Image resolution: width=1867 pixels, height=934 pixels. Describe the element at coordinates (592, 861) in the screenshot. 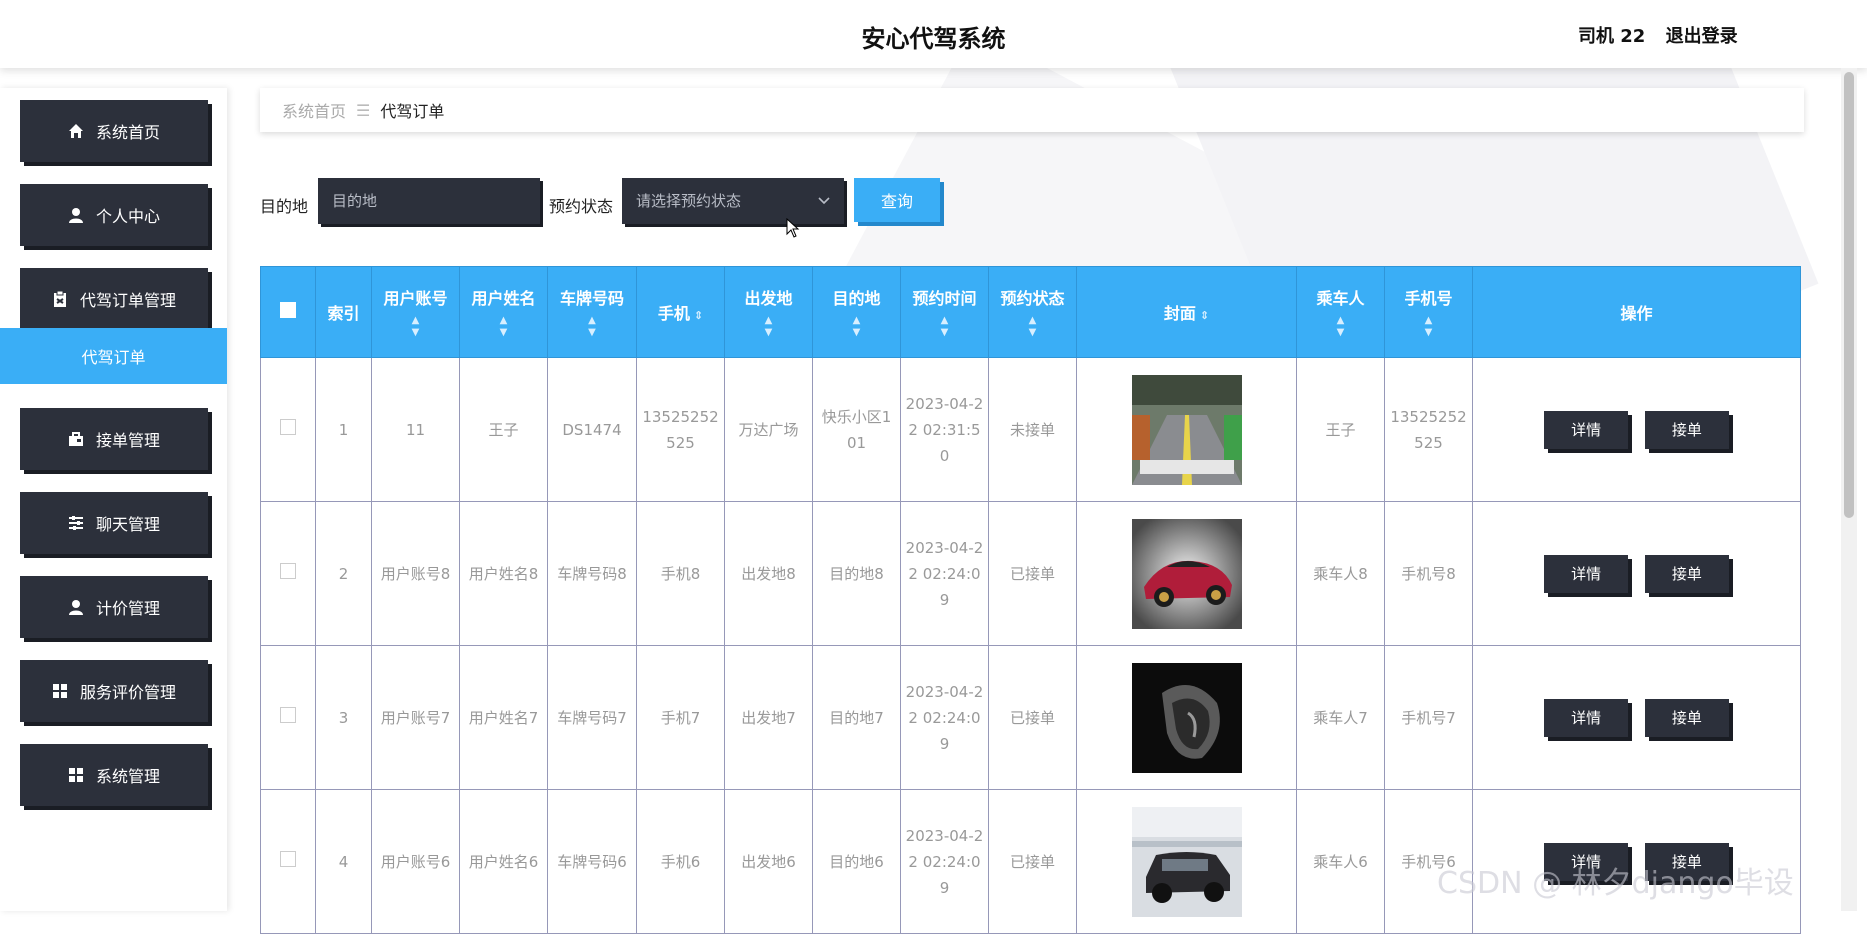

I see `cell-plate: 车牌号码6` at that location.